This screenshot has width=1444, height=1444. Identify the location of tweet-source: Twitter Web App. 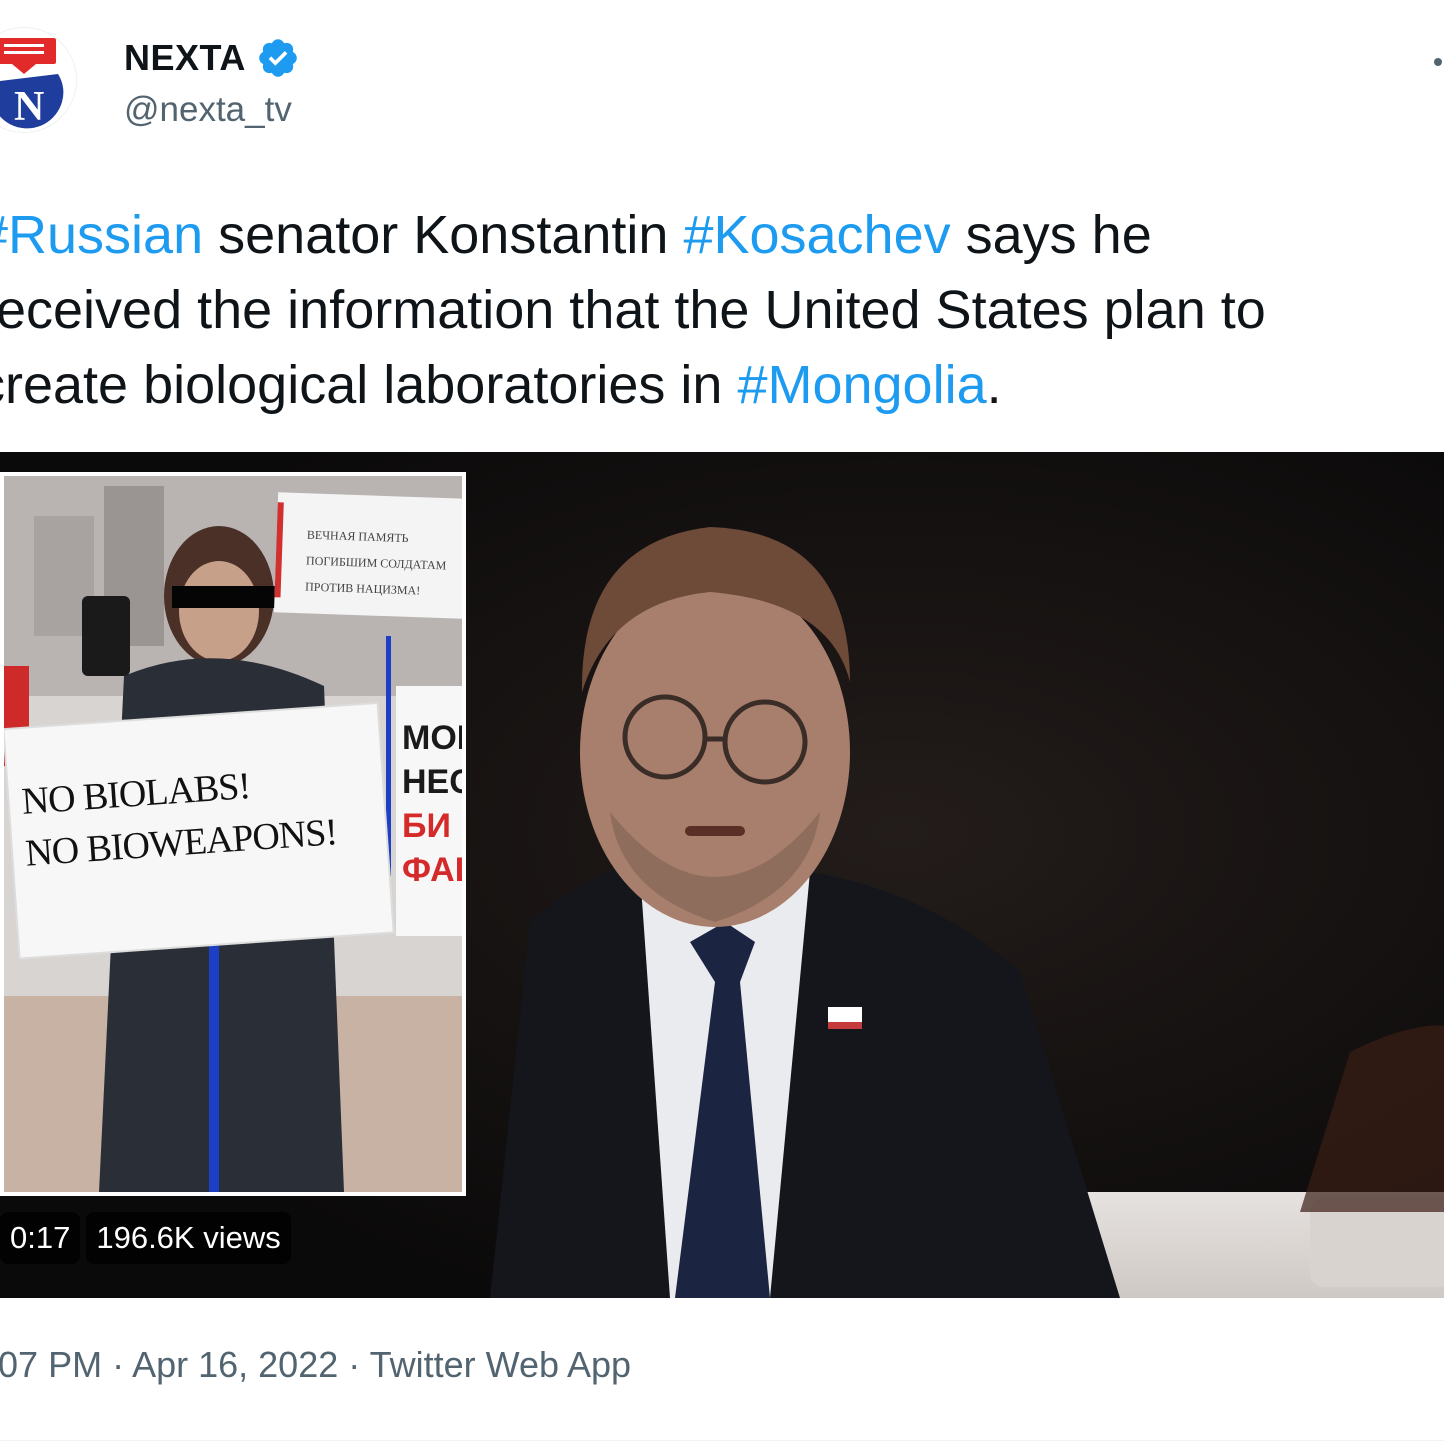
(500, 1364).